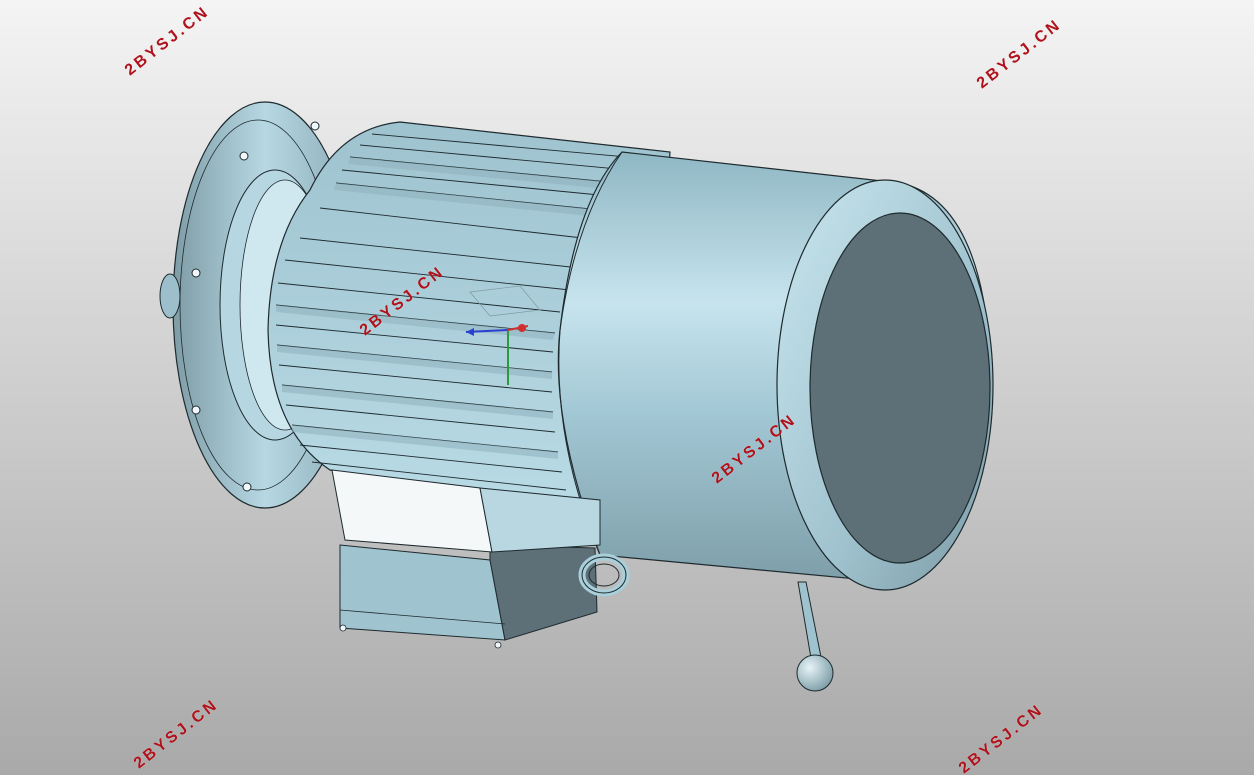 The image size is (1254, 775). Describe the element at coordinates (604, 575) in the screenshot. I see `lifting-eye-ring` at that location.